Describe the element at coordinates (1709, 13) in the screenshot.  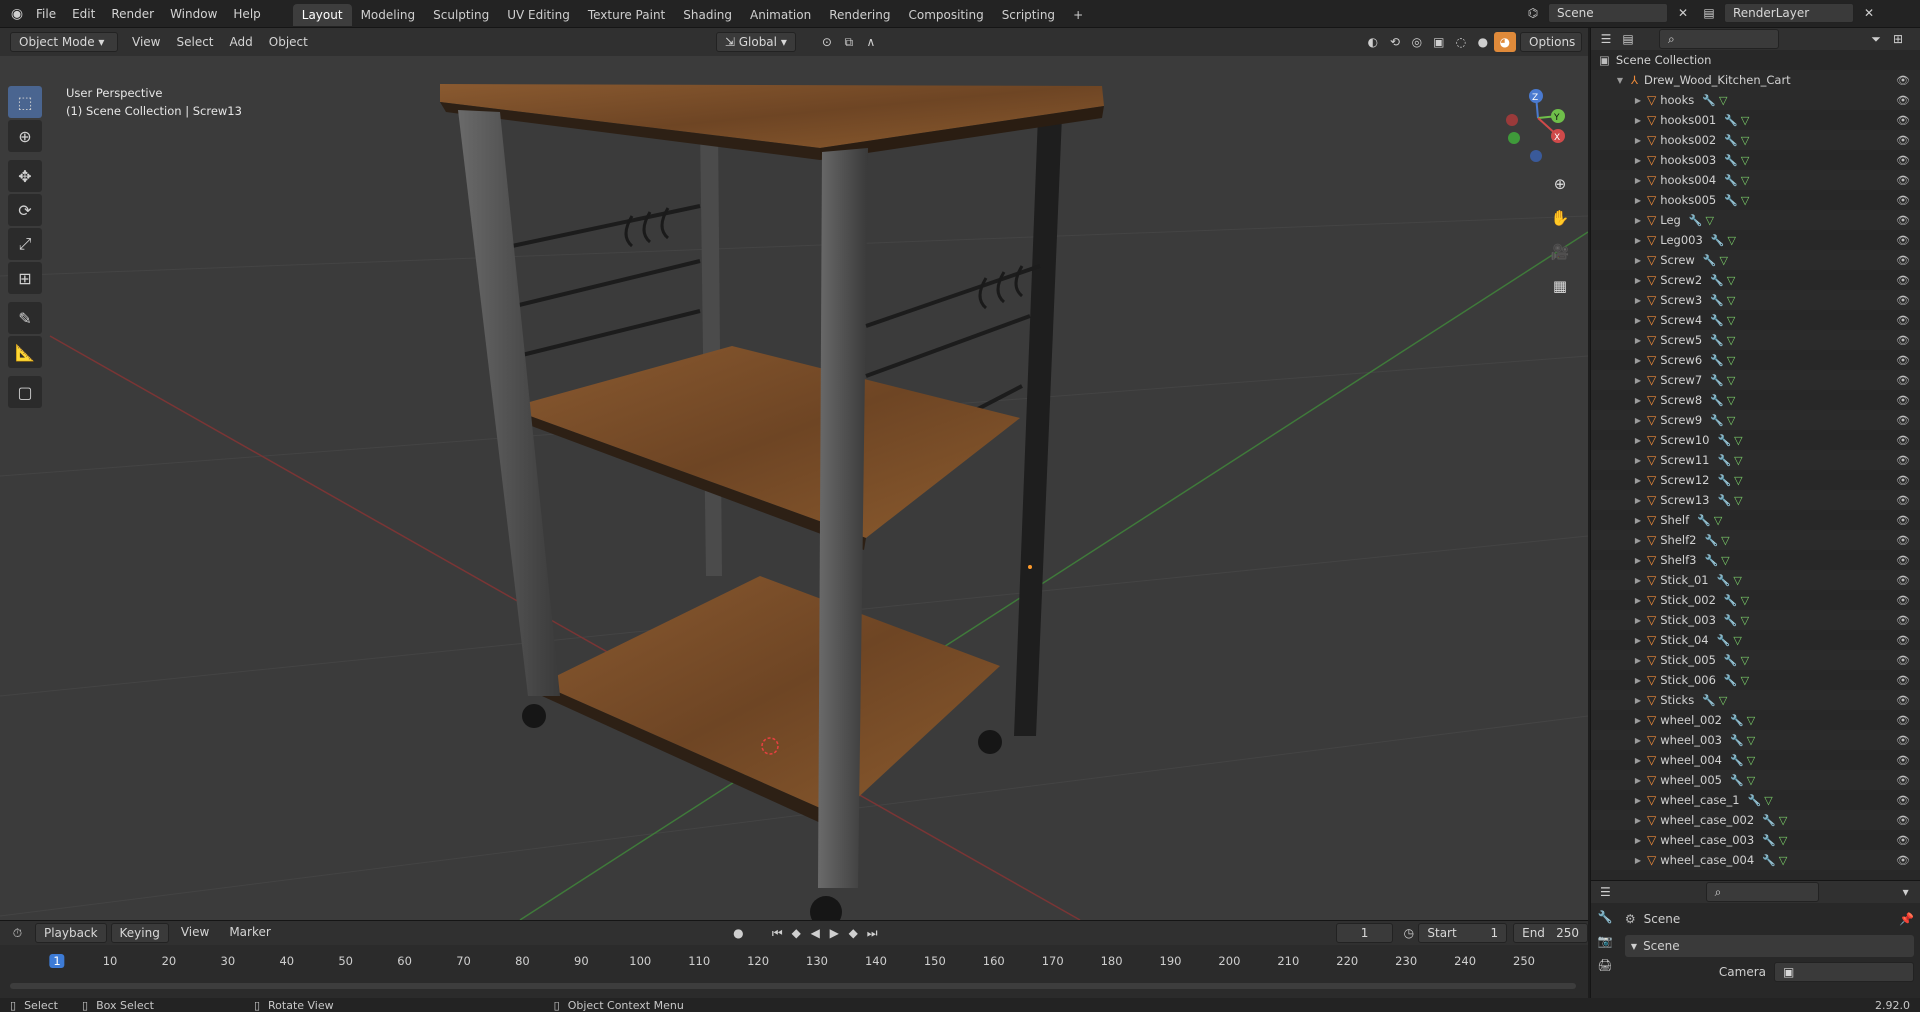
I see `render-layer-icon: ▤` at that location.